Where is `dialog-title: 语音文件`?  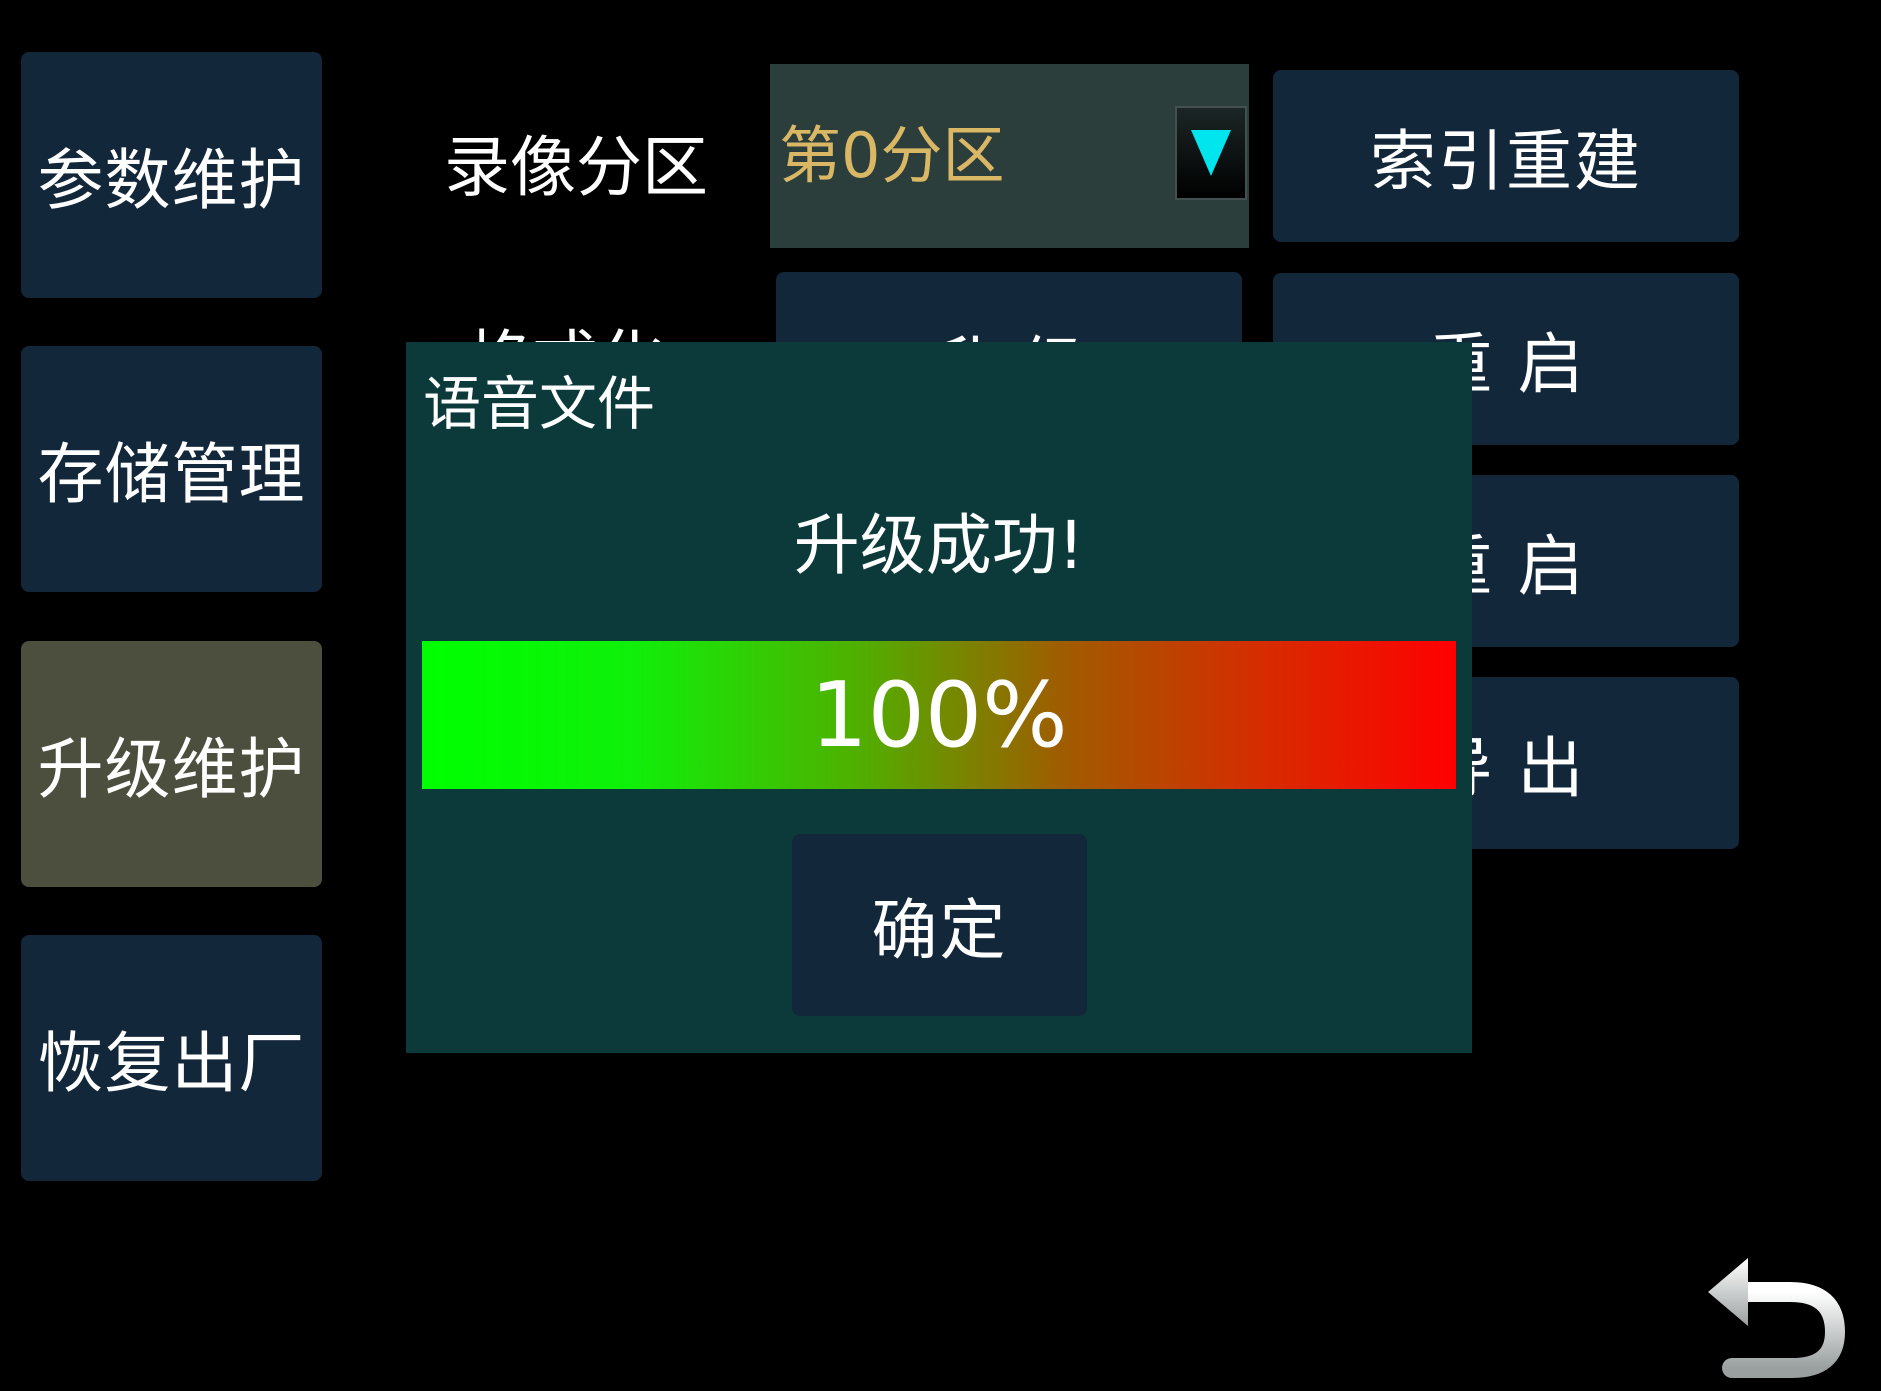
dialog-title: 语音文件 is located at coordinates (539, 404).